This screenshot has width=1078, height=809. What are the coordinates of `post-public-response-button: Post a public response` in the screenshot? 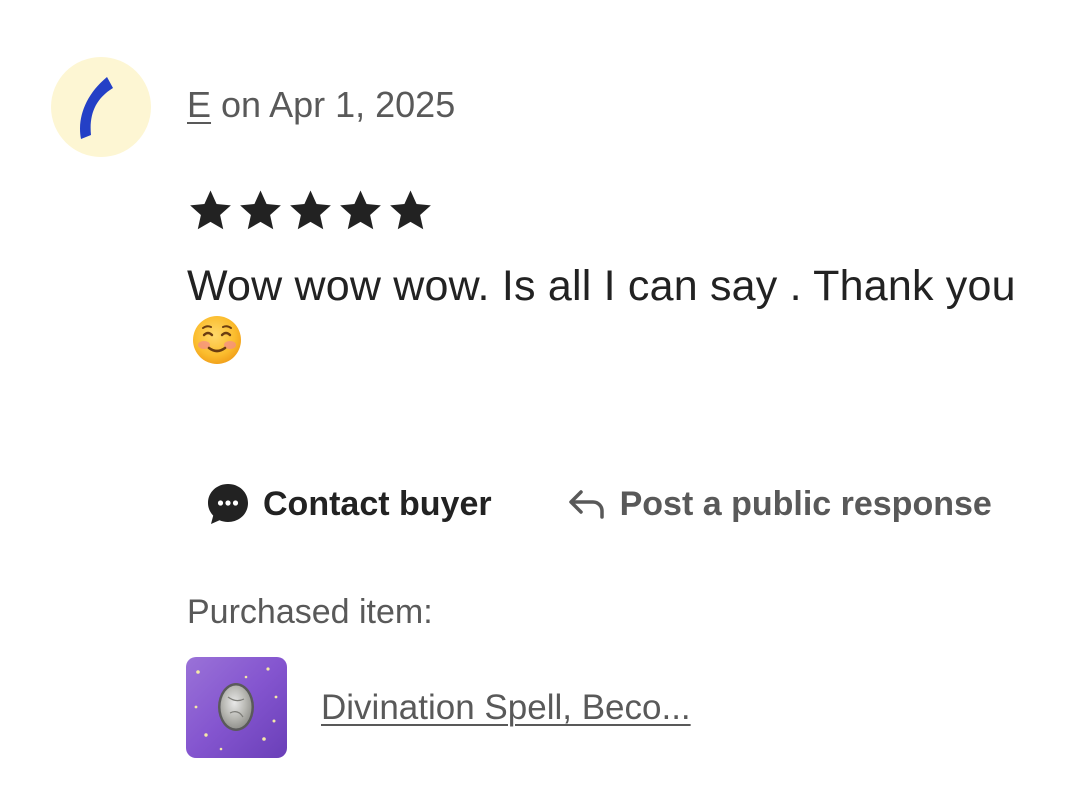 It's located at (779, 504).